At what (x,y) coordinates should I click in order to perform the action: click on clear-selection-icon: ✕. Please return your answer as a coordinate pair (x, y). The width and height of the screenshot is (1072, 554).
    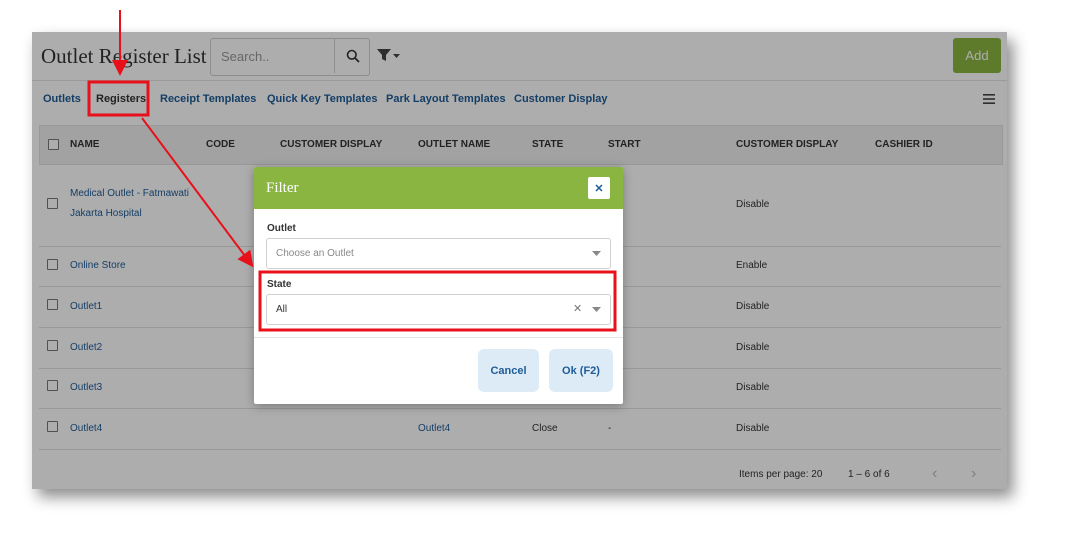
    Looking at the image, I should click on (577, 308).